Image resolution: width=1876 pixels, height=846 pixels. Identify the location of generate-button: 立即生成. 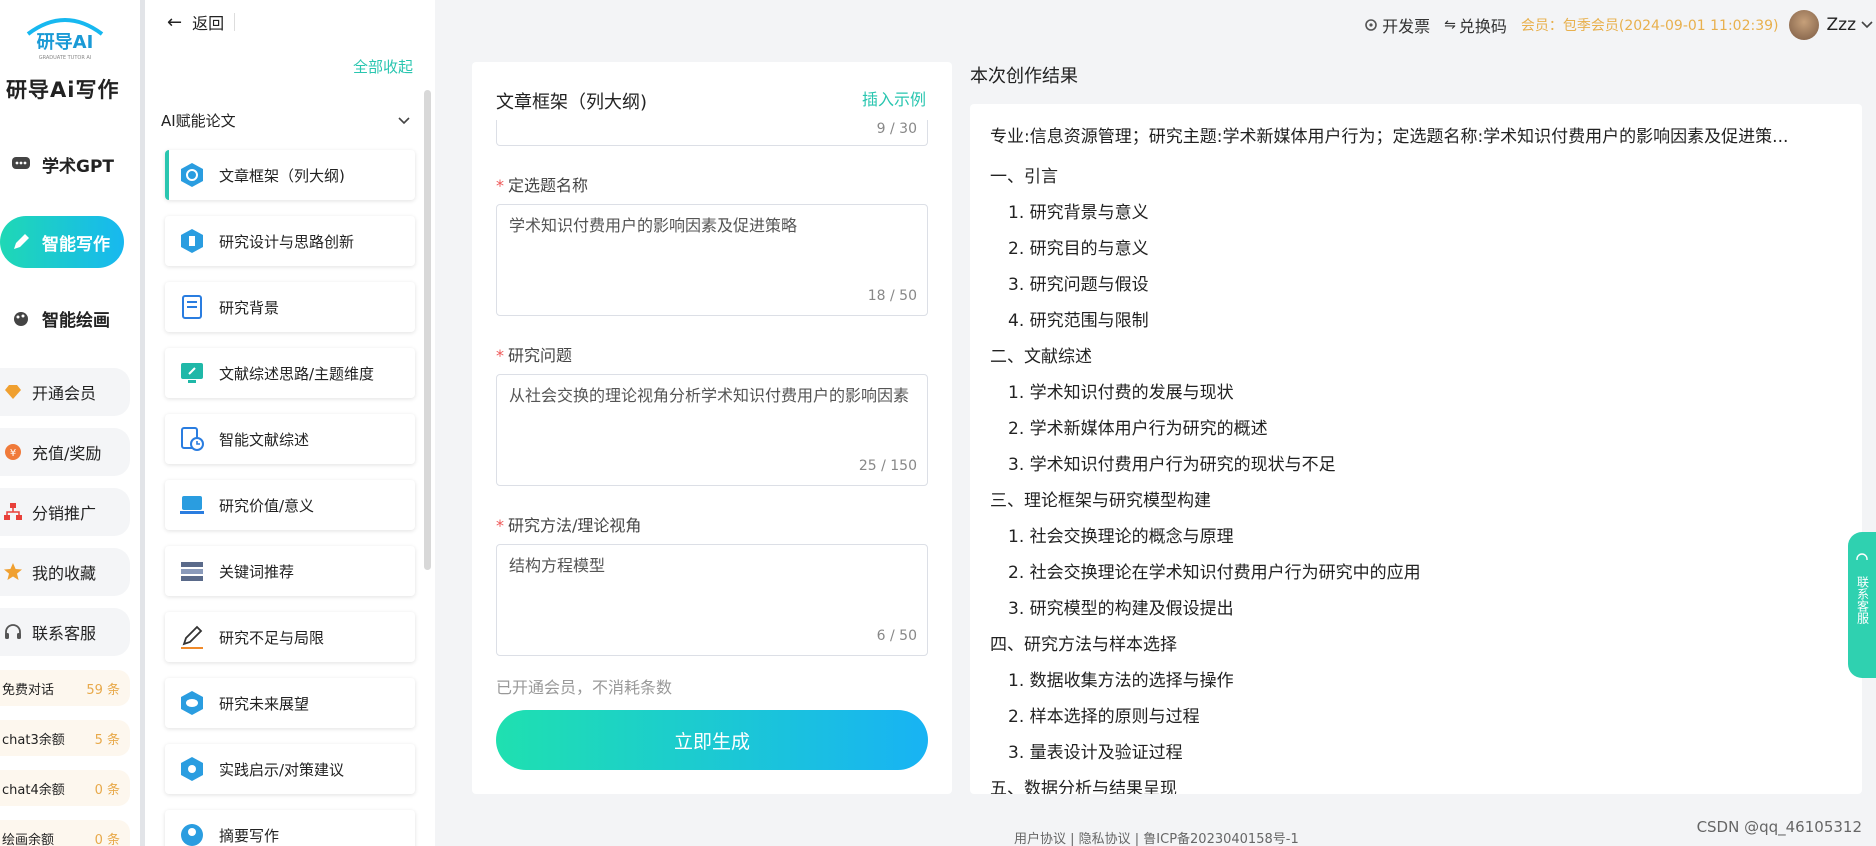
(712, 740).